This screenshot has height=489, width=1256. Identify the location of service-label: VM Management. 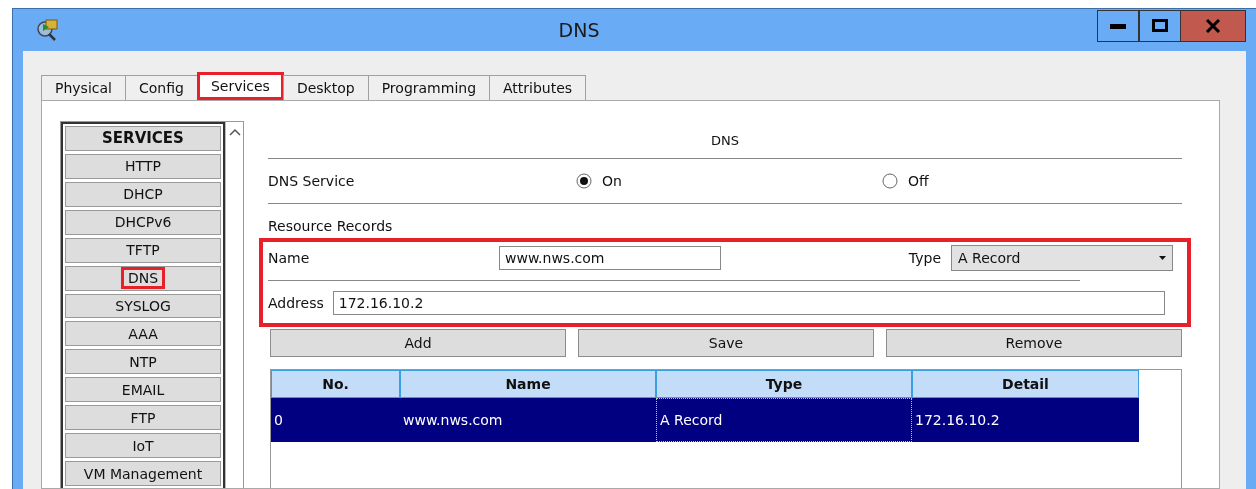
(143, 473).